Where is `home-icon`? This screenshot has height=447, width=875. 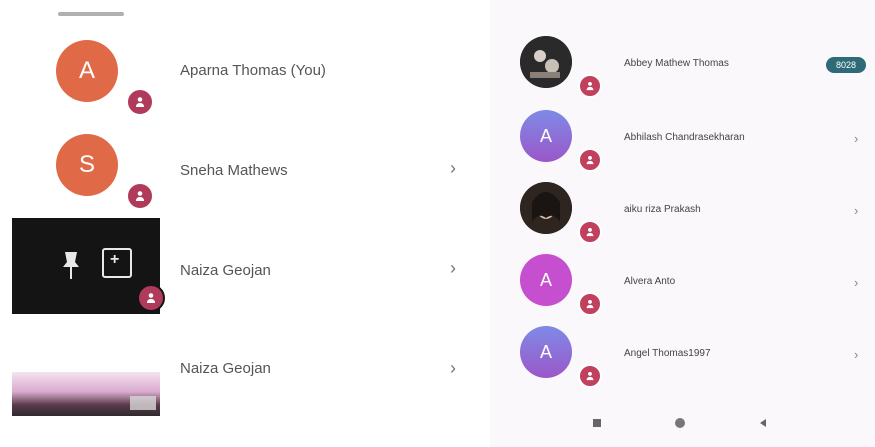 home-icon is located at coordinates (680, 423).